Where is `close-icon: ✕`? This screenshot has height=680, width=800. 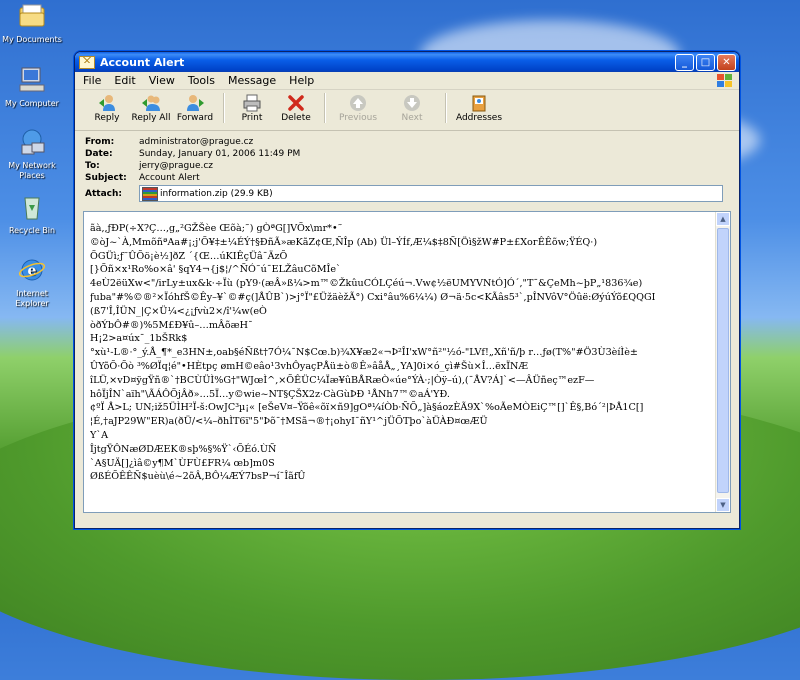
close-icon: ✕ is located at coordinates (726, 62).